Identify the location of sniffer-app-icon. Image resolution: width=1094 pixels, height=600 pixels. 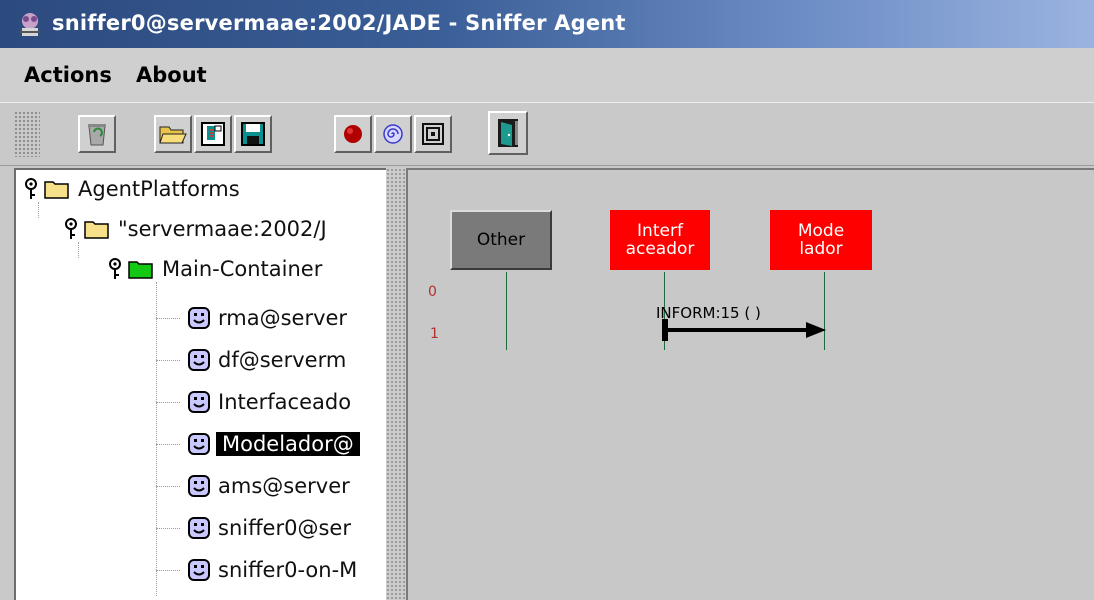
(30, 24).